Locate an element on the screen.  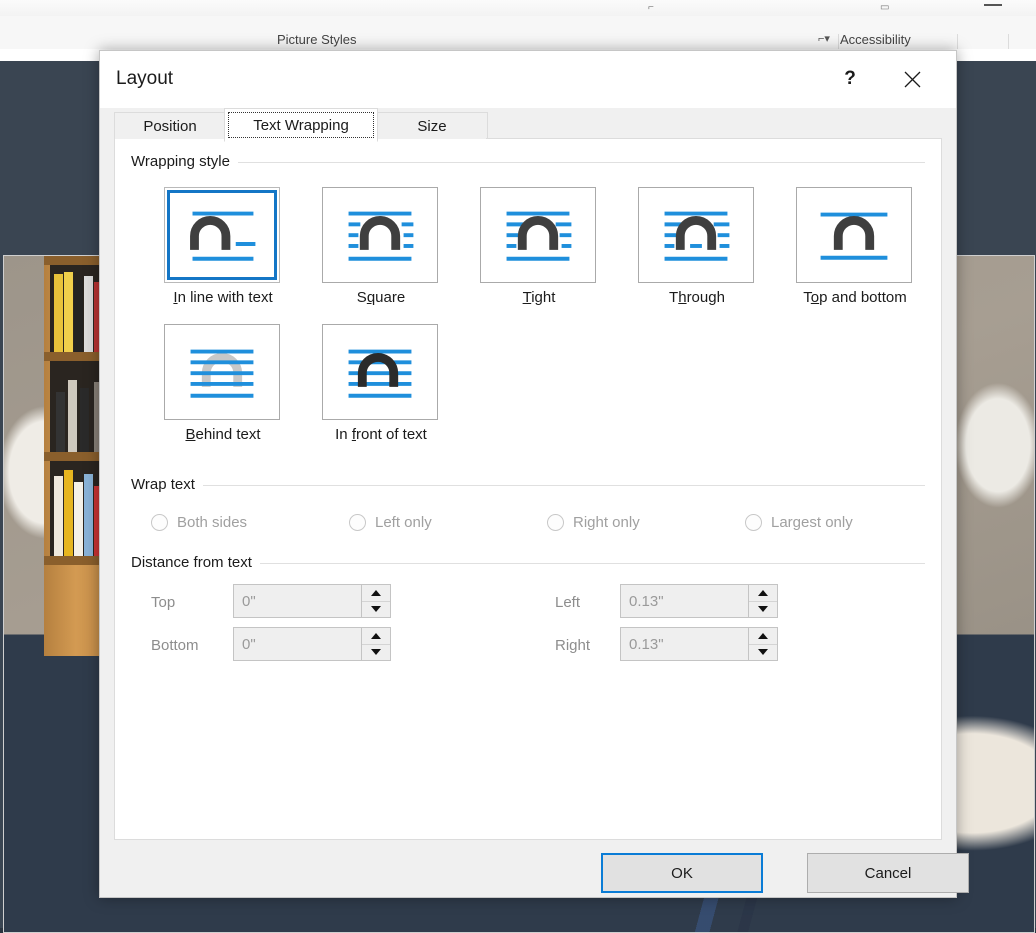
wrap-style-icon-in-line is located at coordinates (223, 236).